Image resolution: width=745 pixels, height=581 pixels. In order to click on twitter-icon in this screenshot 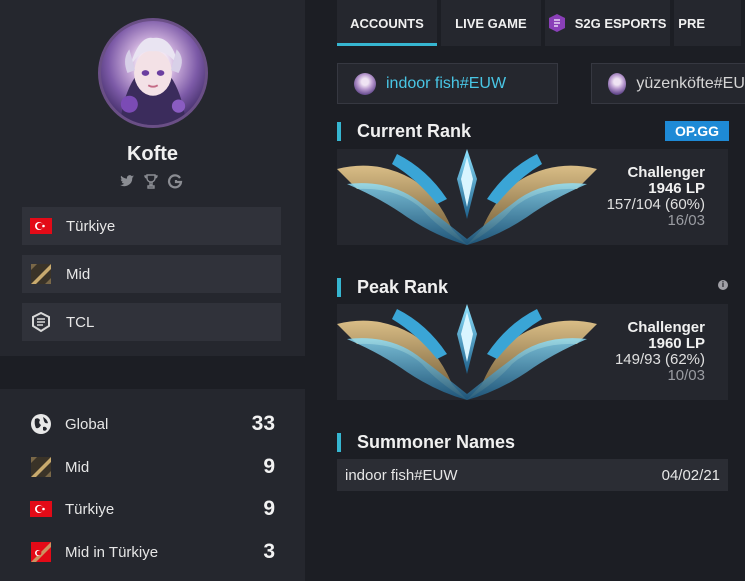, I will do `click(127, 181)`.